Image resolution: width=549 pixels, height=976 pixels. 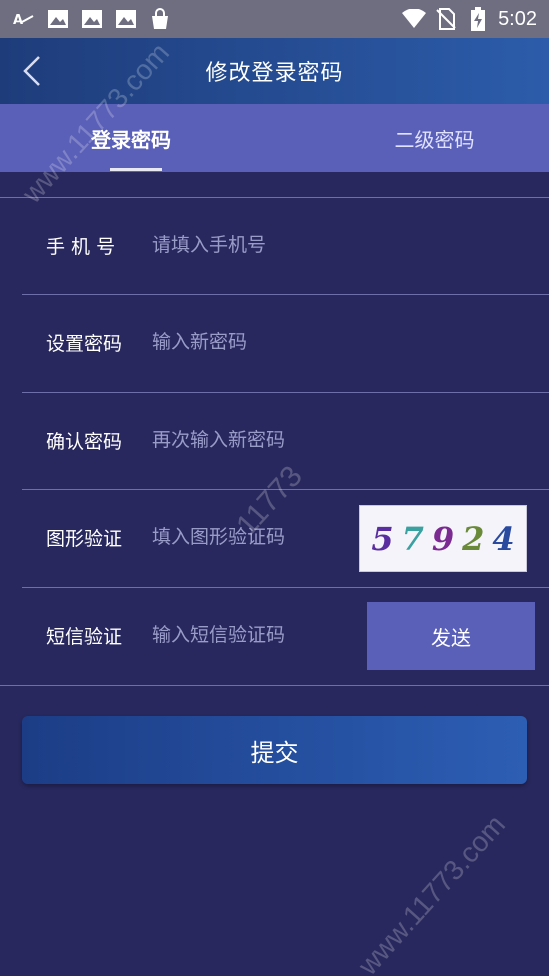 I want to click on phone-label: 手 机 号, so click(x=81, y=246).